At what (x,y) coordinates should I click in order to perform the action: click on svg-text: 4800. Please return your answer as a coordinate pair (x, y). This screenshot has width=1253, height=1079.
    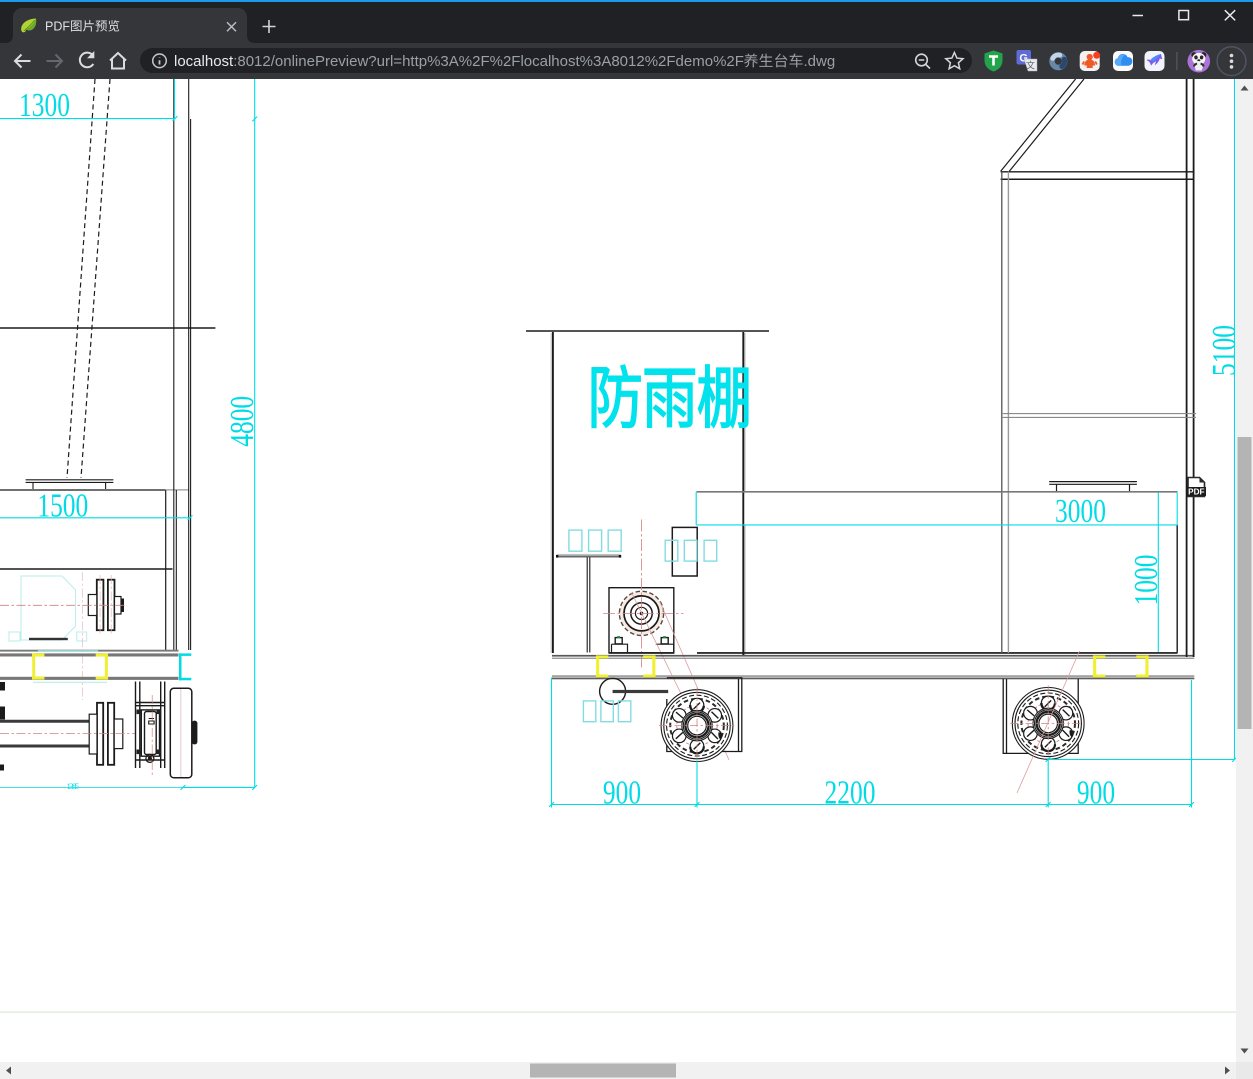
    Looking at the image, I should click on (242, 421).